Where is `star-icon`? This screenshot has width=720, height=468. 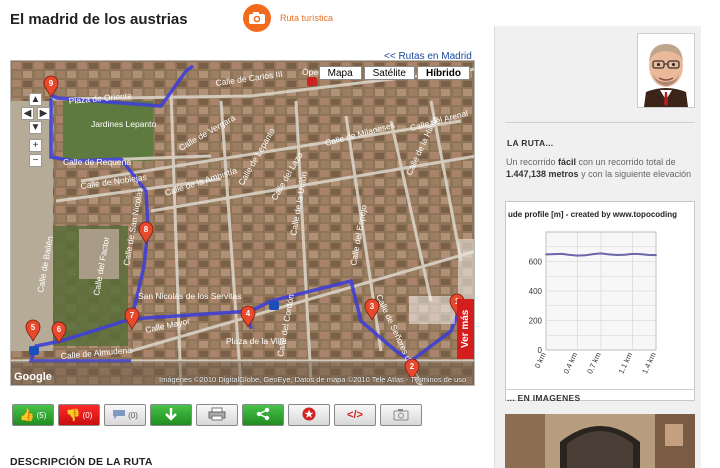 star-icon is located at coordinates (309, 415).